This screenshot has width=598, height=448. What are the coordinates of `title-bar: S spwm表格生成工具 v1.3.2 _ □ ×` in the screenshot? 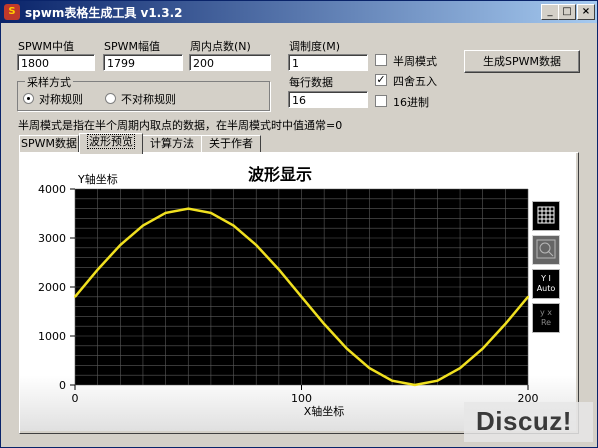 It's located at (299, 12).